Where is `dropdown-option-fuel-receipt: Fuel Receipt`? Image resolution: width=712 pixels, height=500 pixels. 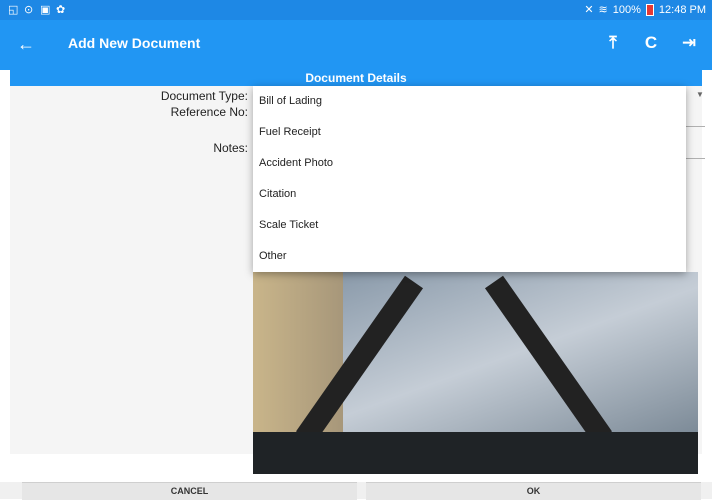 dropdown-option-fuel-receipt: Fuel Receipt is located at coordinates (469, 132).